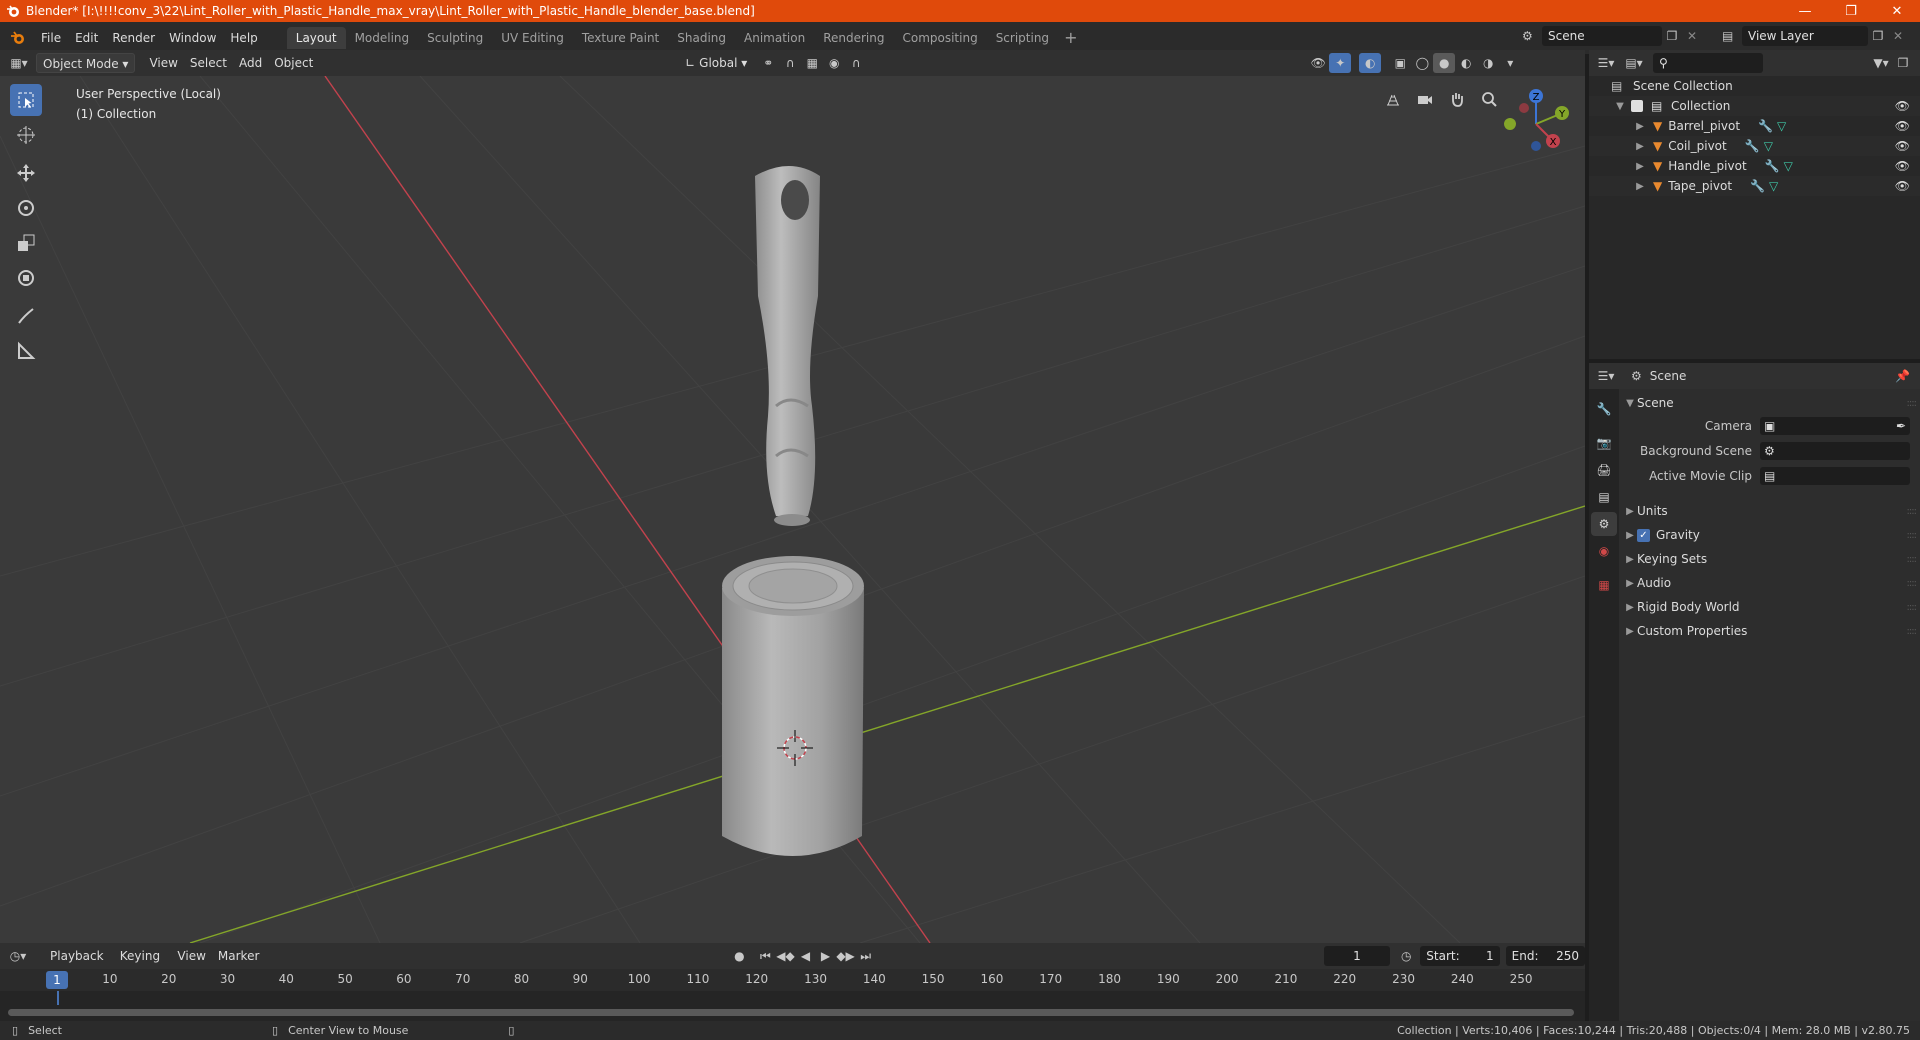 The image size is (1920, 1040). Describe the element at coordinates (774, 38) in the screenshot. I see `tab-animation: Animation` at that location.